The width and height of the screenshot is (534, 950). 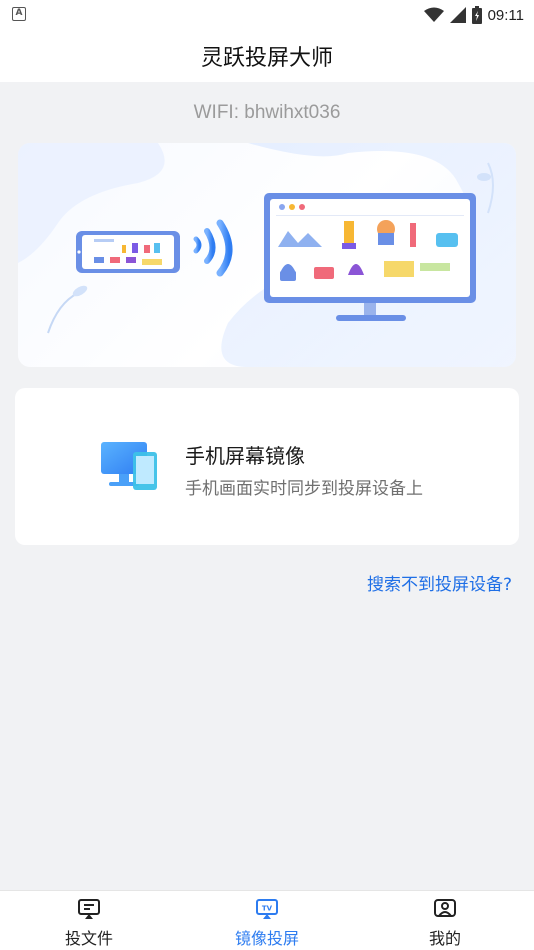 I want to click on status-indicators: 09:11, so click(x=473, y=15).